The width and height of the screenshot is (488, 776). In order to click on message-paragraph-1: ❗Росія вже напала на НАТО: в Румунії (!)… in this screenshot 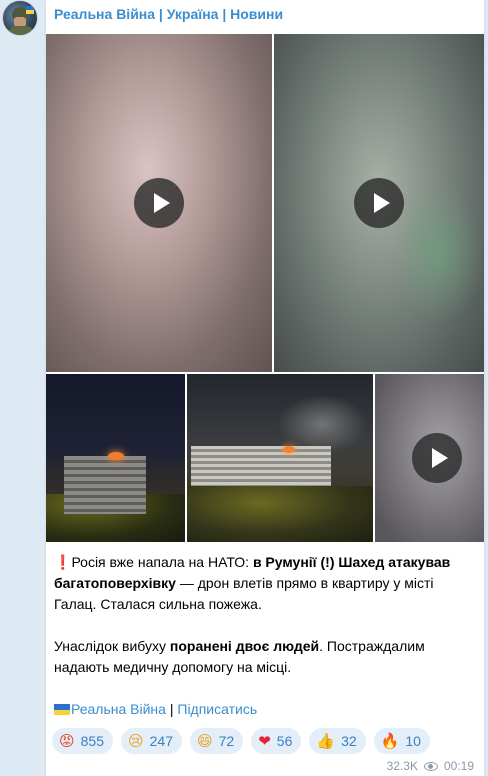, I will do `click(266, 583)`.